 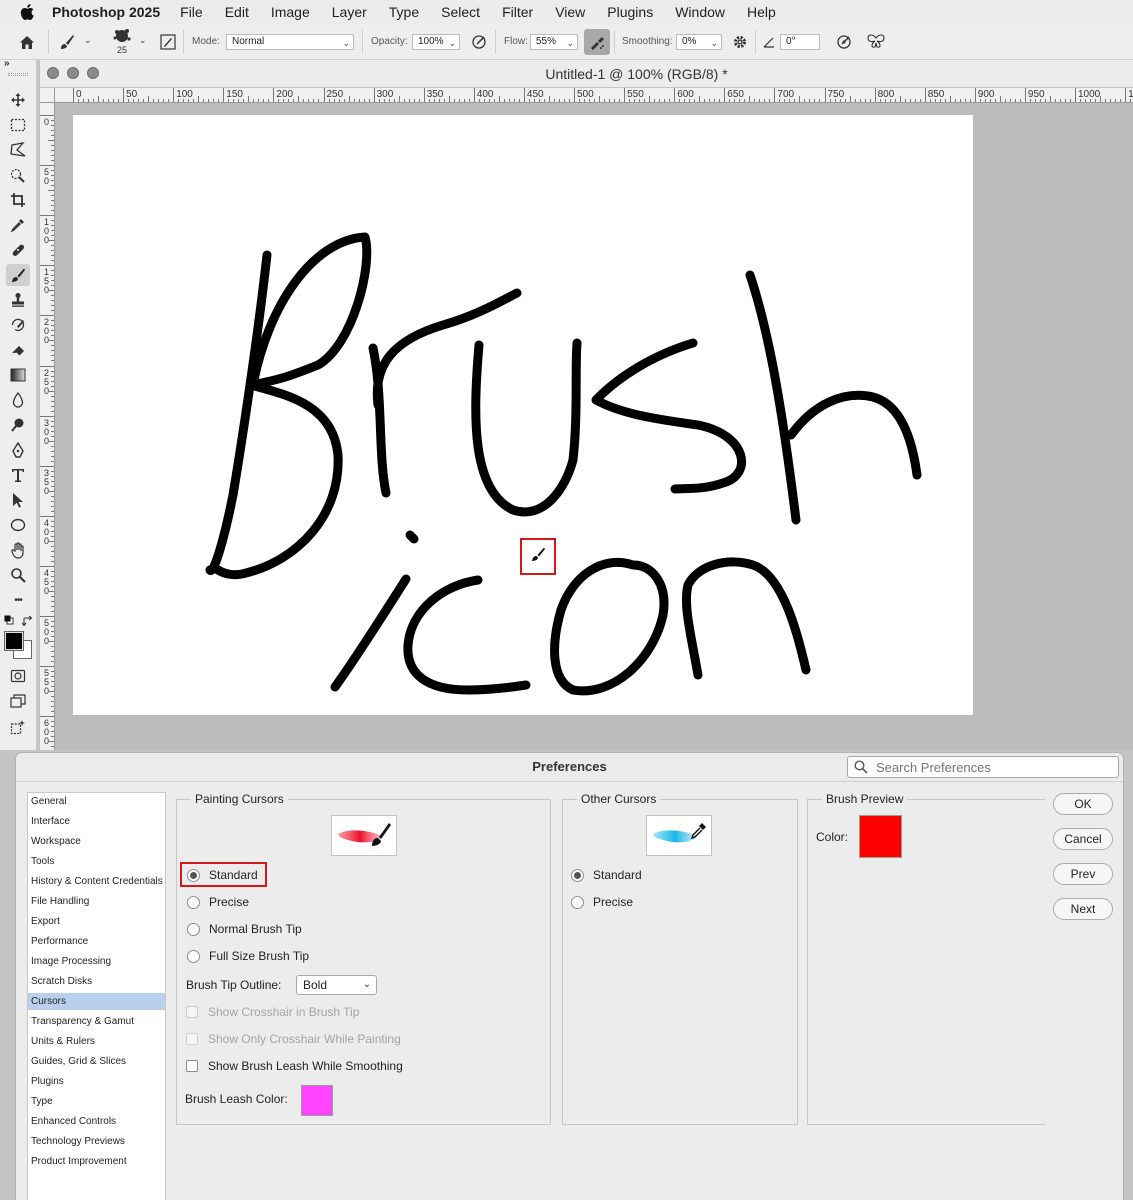 What do you see at coordinates (96, 1101) in the screenshot?
I see `nav-item-type: Type` at bounding box center [96, 1101].